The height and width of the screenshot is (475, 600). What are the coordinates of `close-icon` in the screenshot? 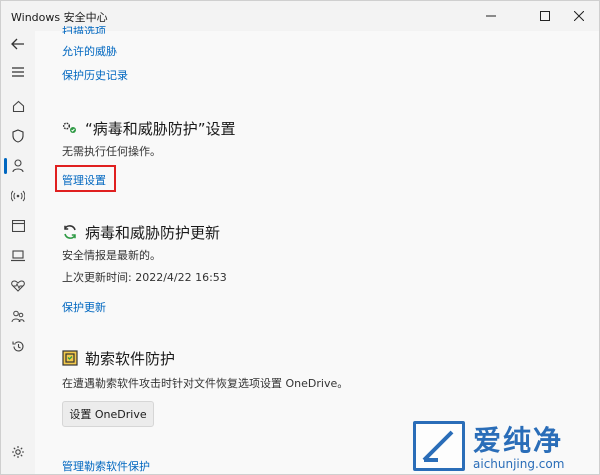 It's located at (579, 16).